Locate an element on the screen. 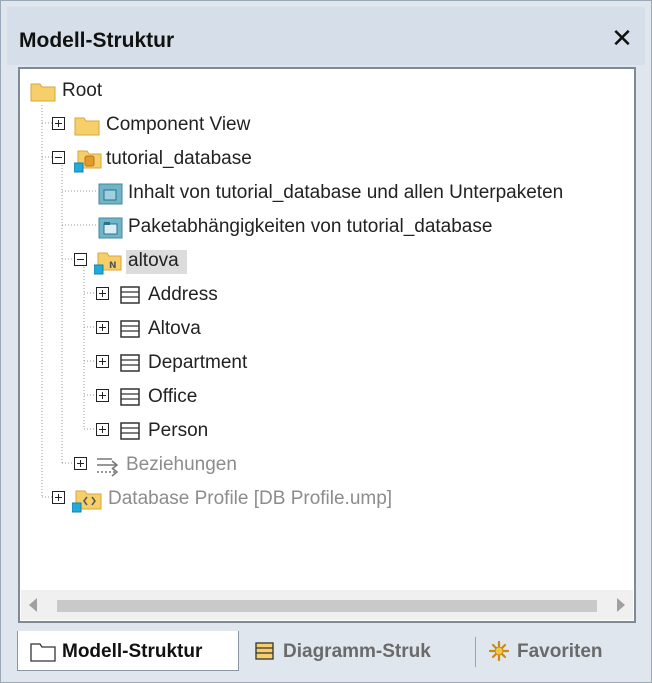  relations-icon is located at coordinates (108, 467).